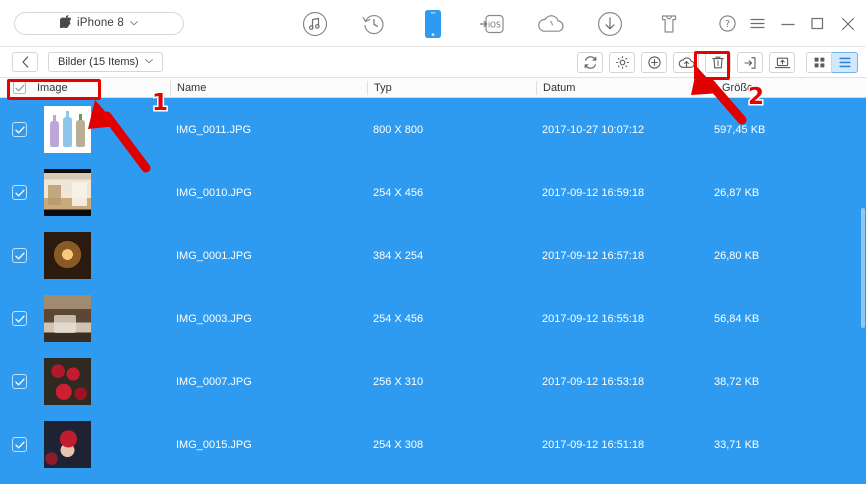  I want to click on column-header-typ: Typ, so click(383, 88).